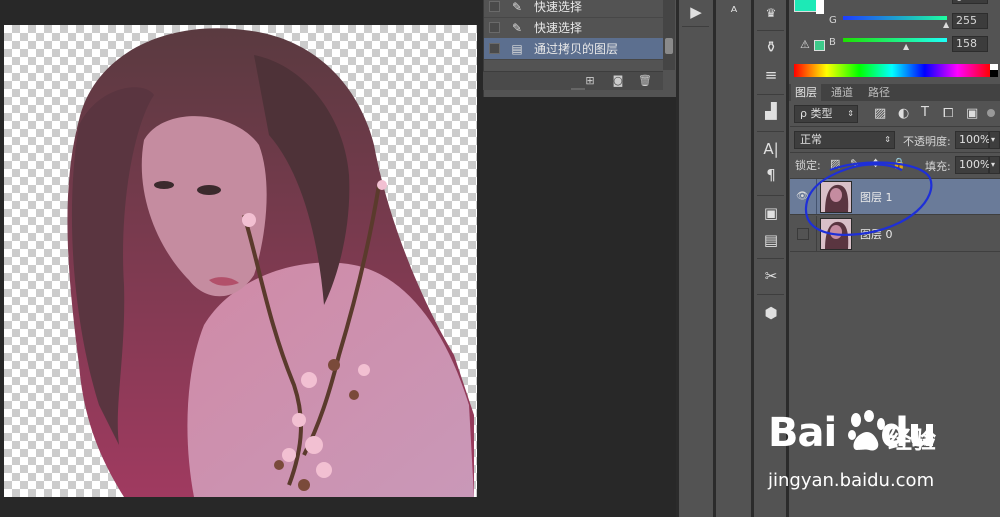 The width and height of the screenshot is (1000, 517). What do you see at coordinates (925, 112) in the screenshot?
I see `filter-type-icon: T` at bounding box center [925, 112].